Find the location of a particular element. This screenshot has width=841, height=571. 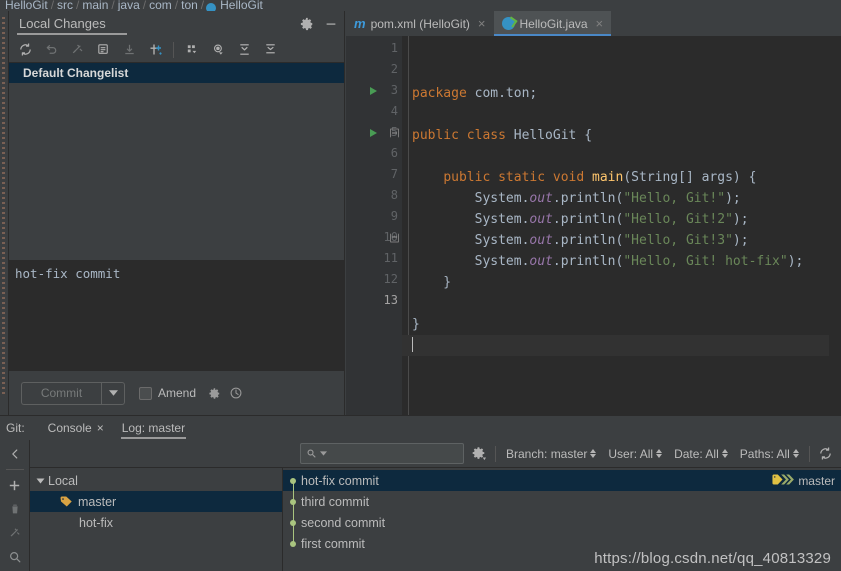

editor-gutter: 1 2 3 4 5 6 7 8 9 10 11 12 13 is located at coordinates (374, 225).